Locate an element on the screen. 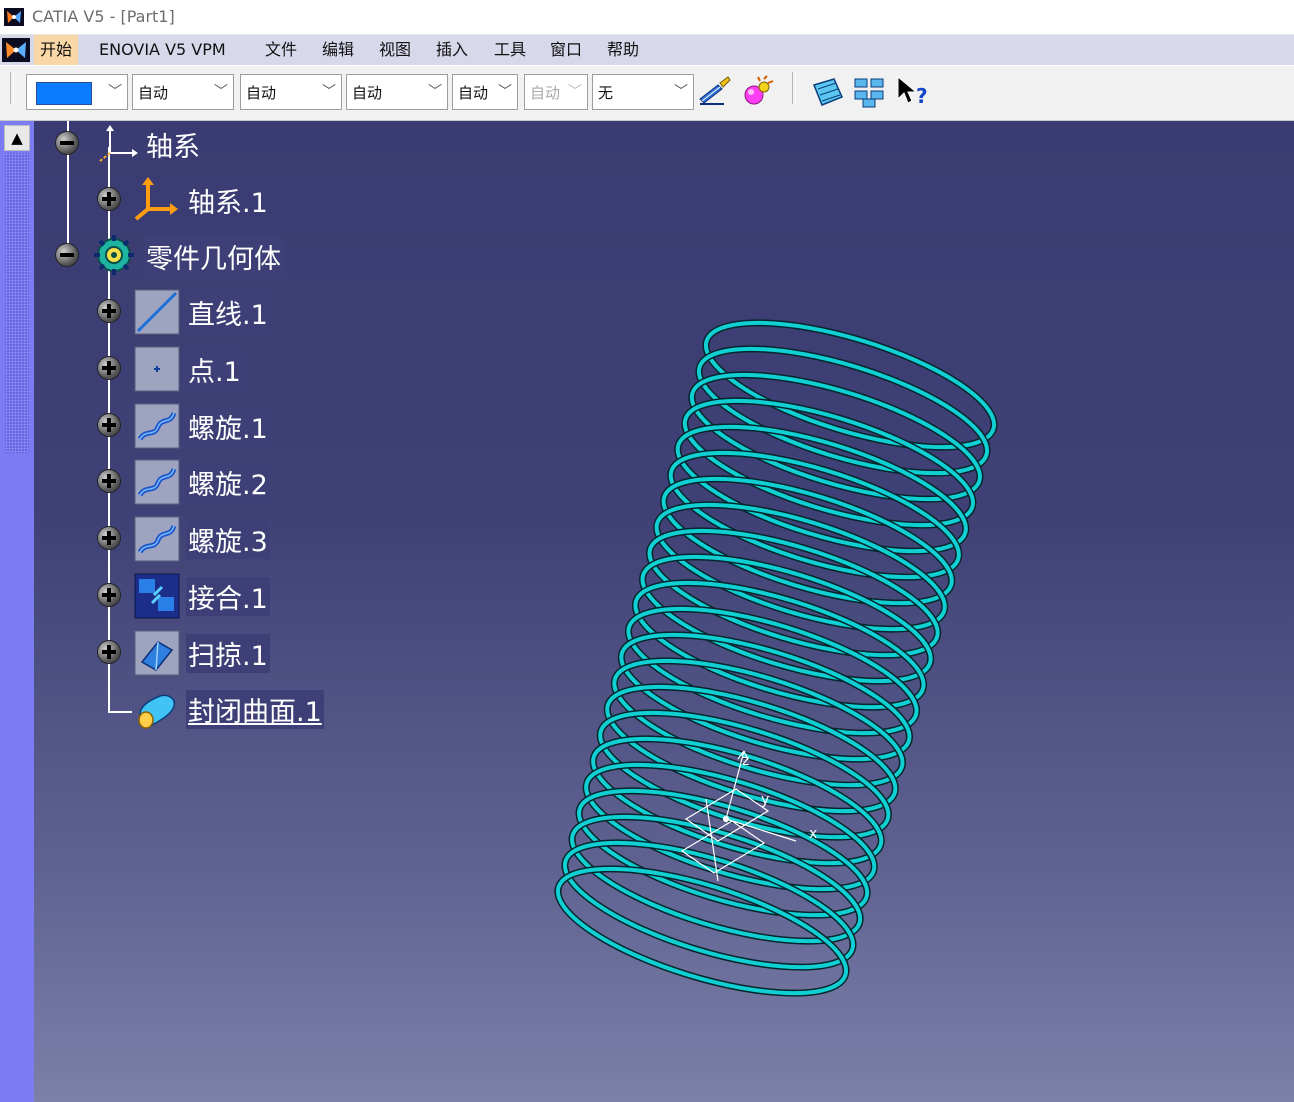  tree-node-sweep-1: 扫掠.1 is located at coordinates (218, 653).